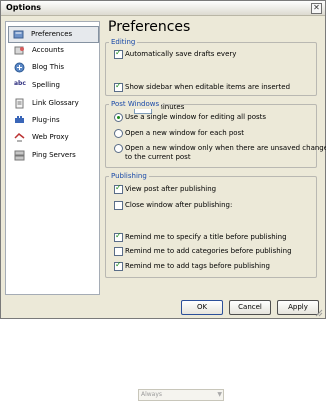  I want to click on sidebar-item-label: Link Glossary, so click(55, 103).